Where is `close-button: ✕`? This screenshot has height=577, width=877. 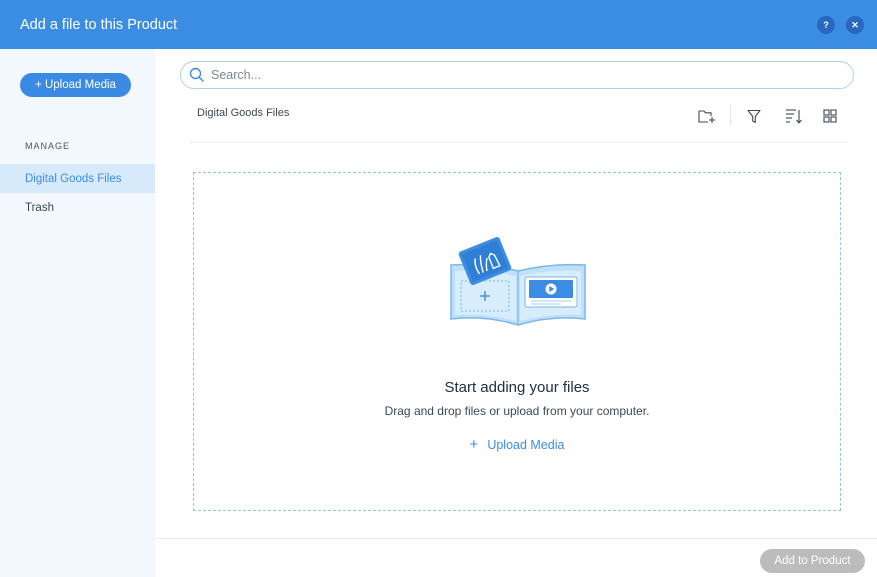 close-button: ✕ is located at coordinates (855, 25).